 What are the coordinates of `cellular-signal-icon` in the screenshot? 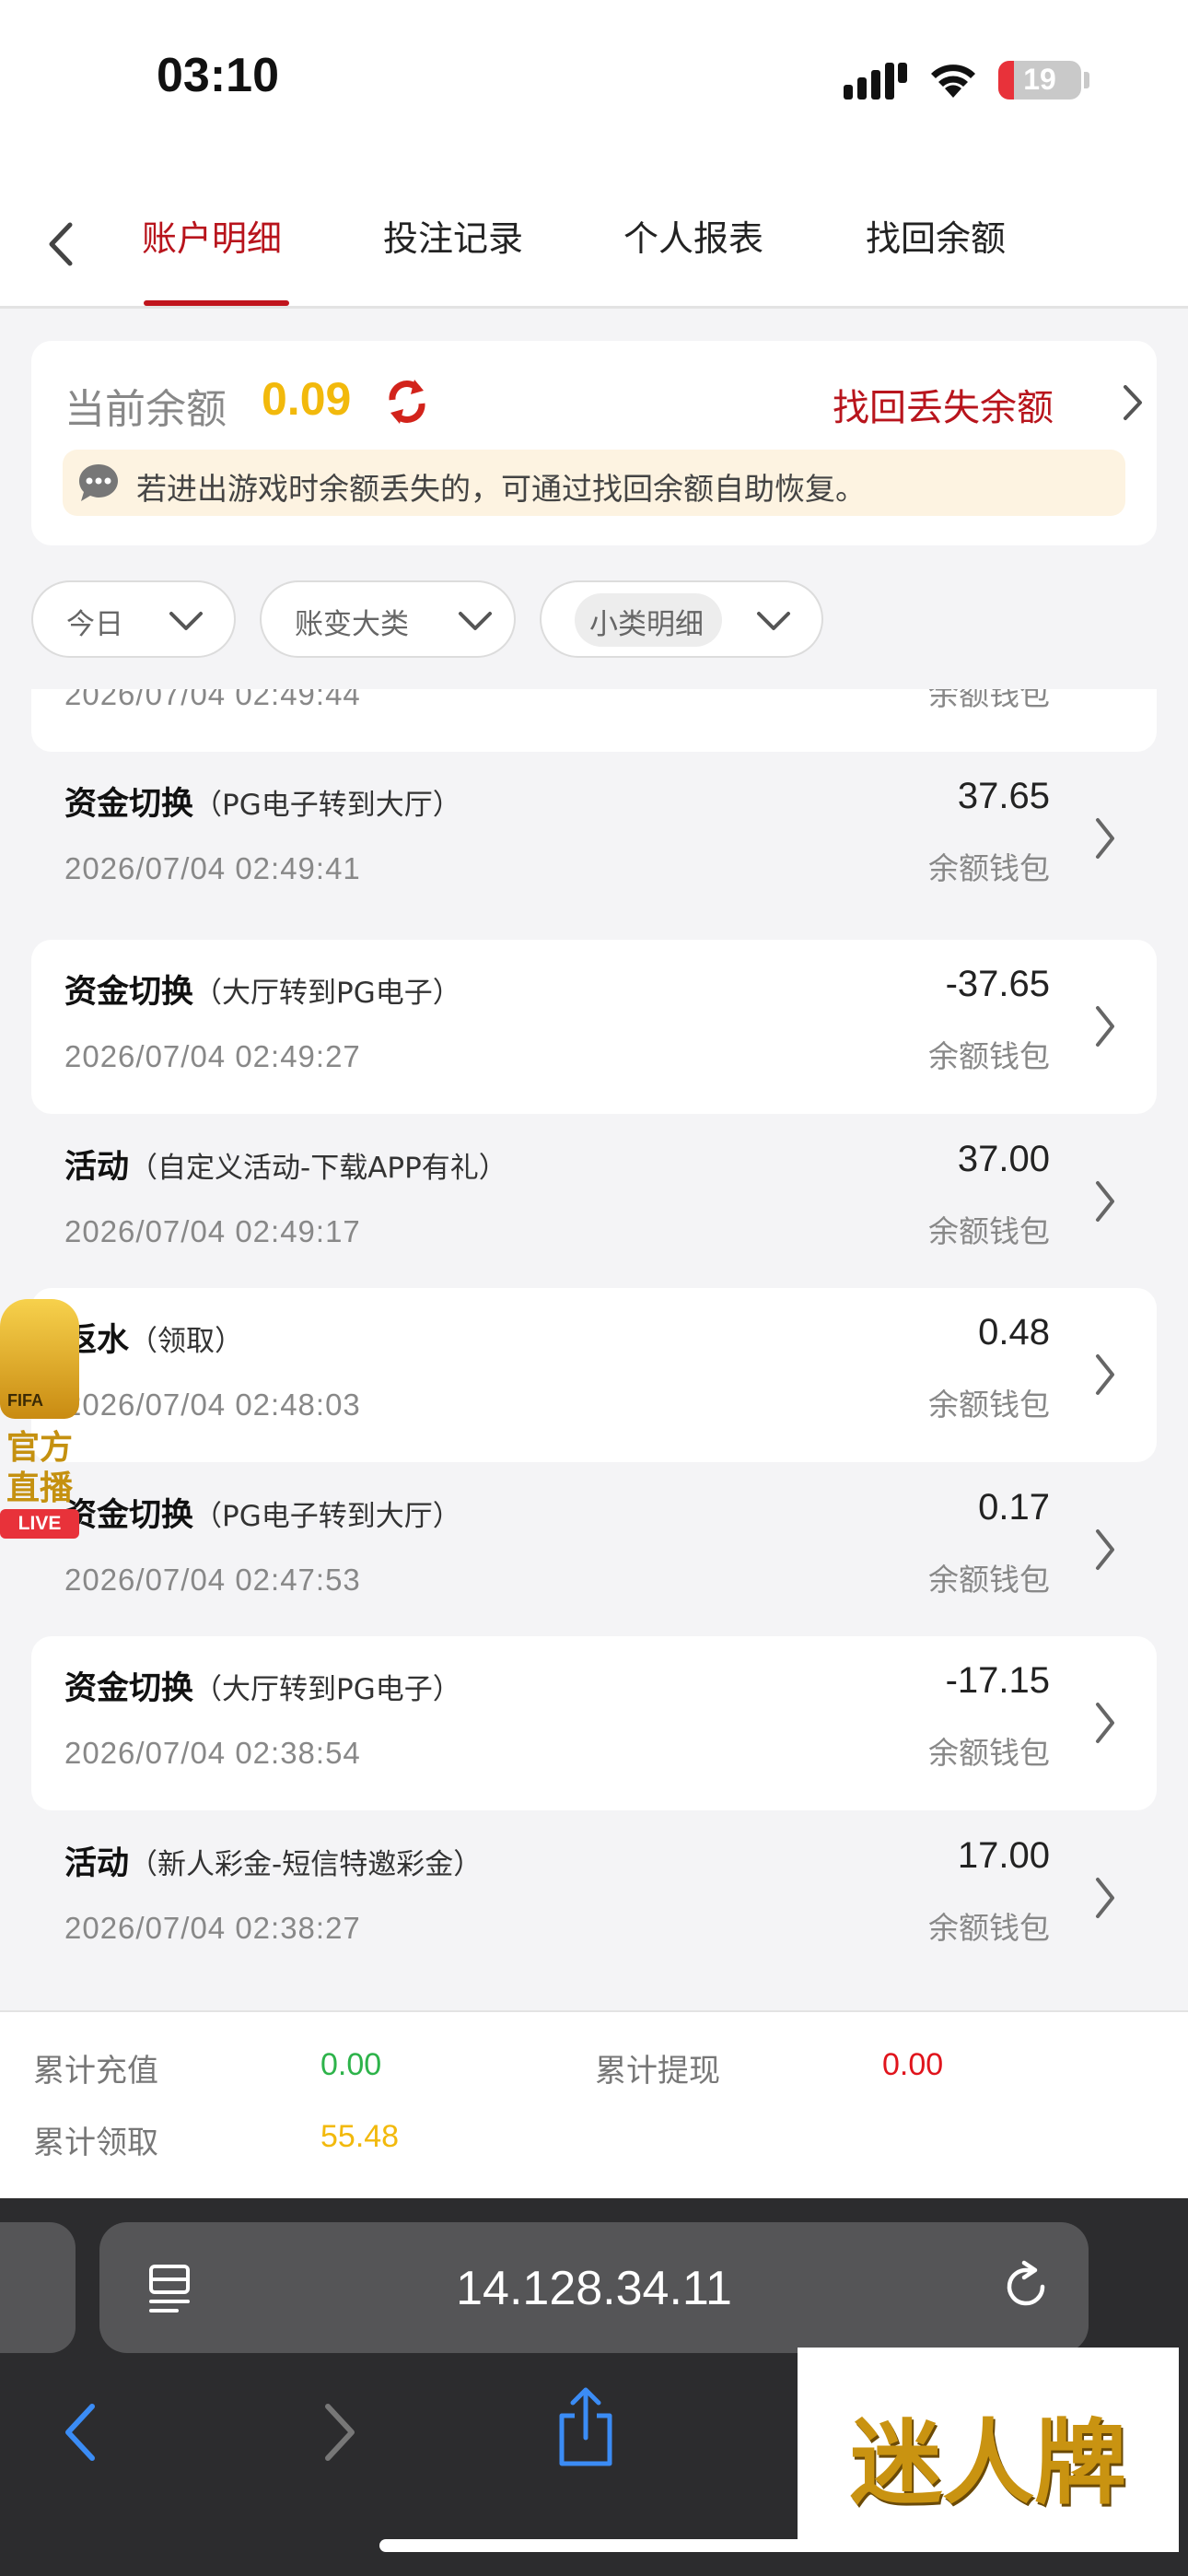 It's located at (875, 81).